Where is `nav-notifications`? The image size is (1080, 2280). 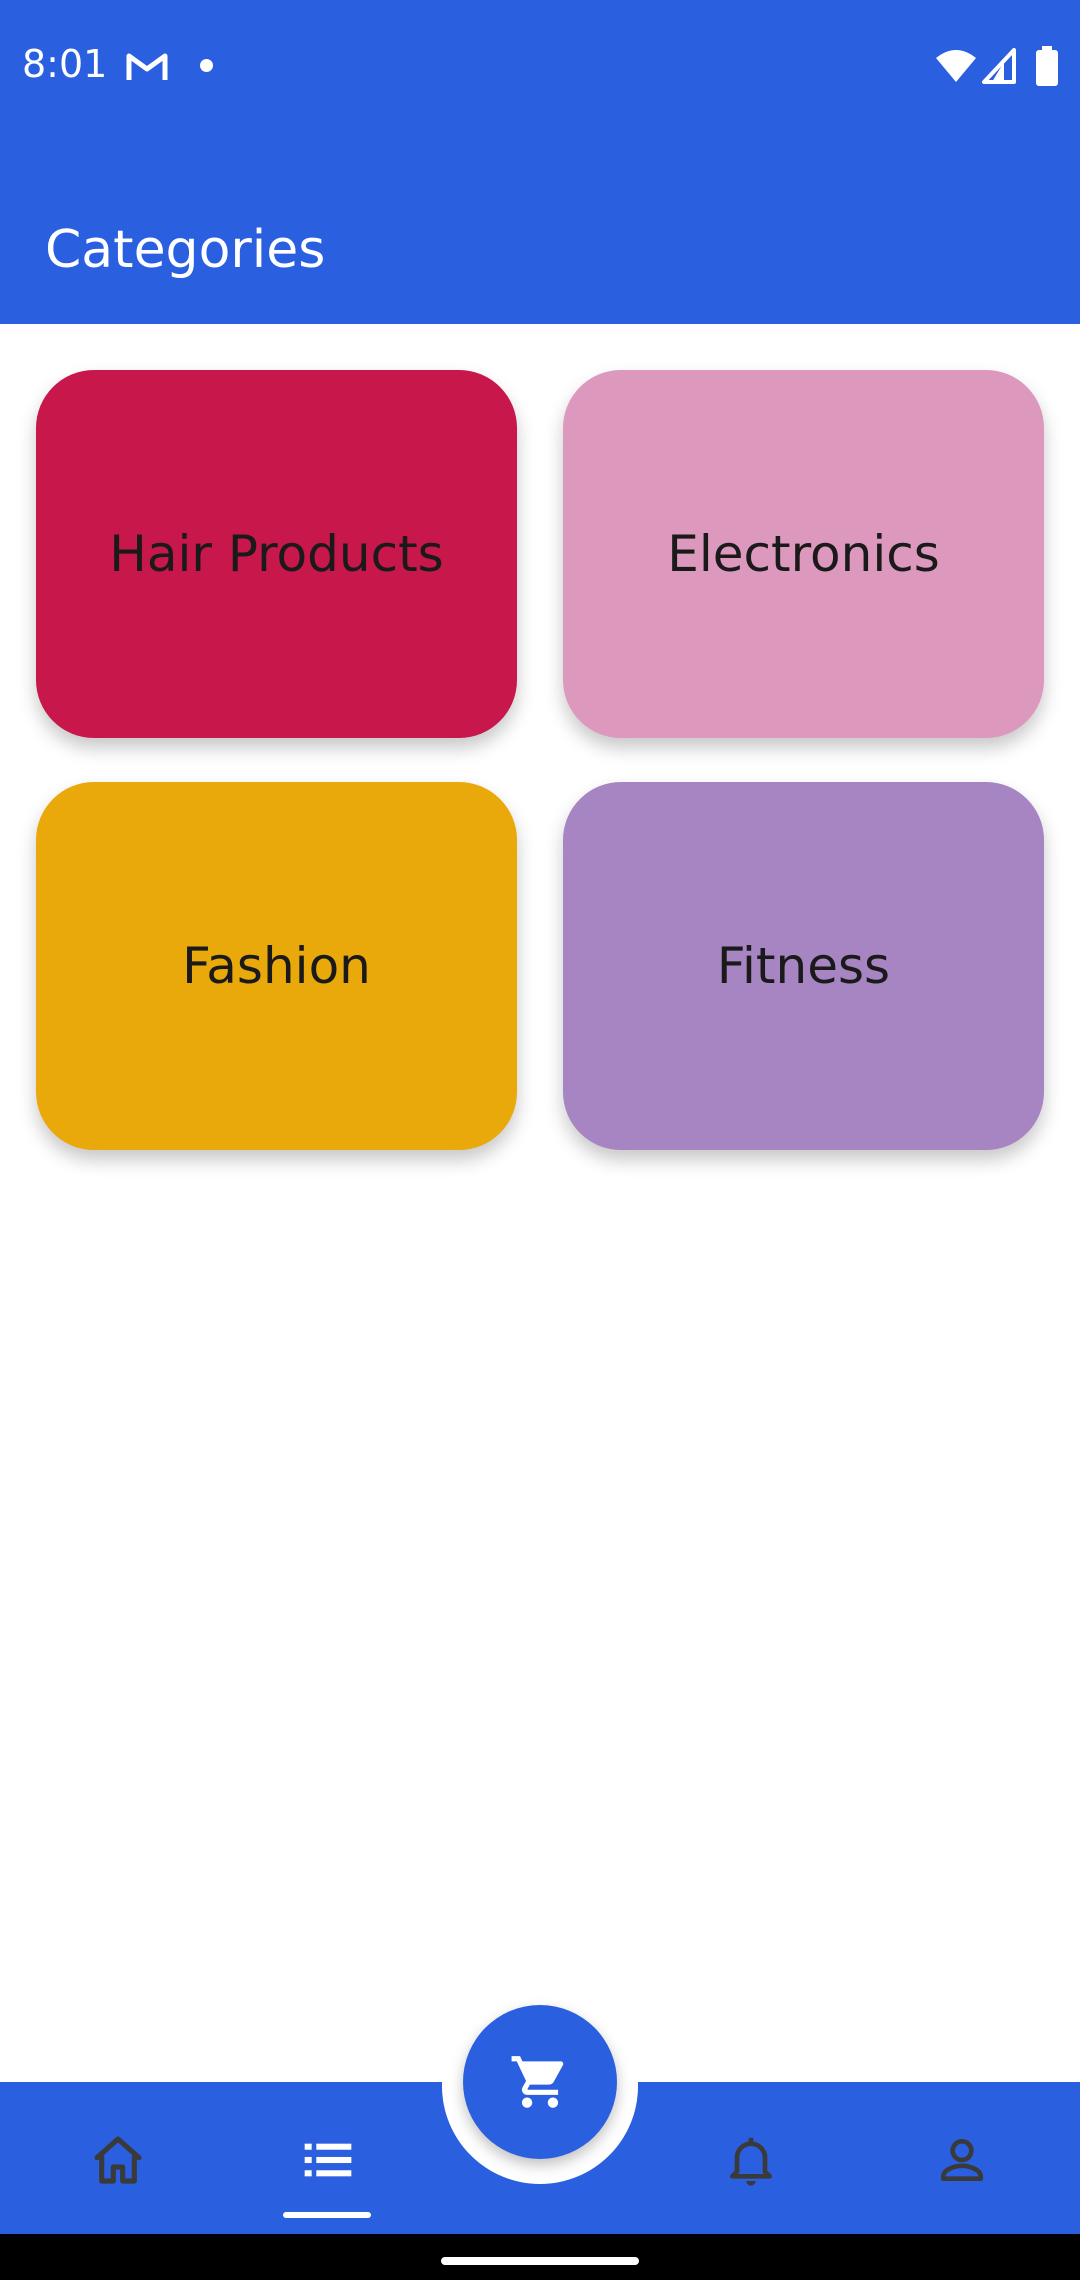 nav-notifications is located at coordinates (751, 2160).